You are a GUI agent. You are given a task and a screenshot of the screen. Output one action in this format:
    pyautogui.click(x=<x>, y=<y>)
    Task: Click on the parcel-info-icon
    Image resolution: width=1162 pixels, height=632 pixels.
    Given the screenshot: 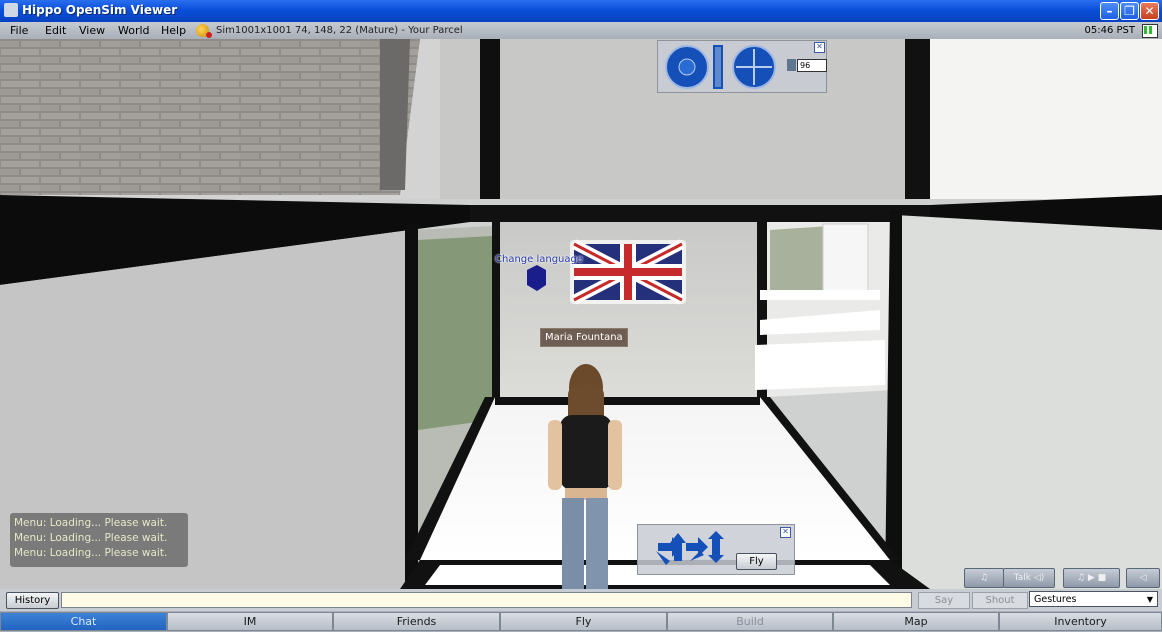 What is the action you would take?
    pyautogui.click(x=204, y=31)
    